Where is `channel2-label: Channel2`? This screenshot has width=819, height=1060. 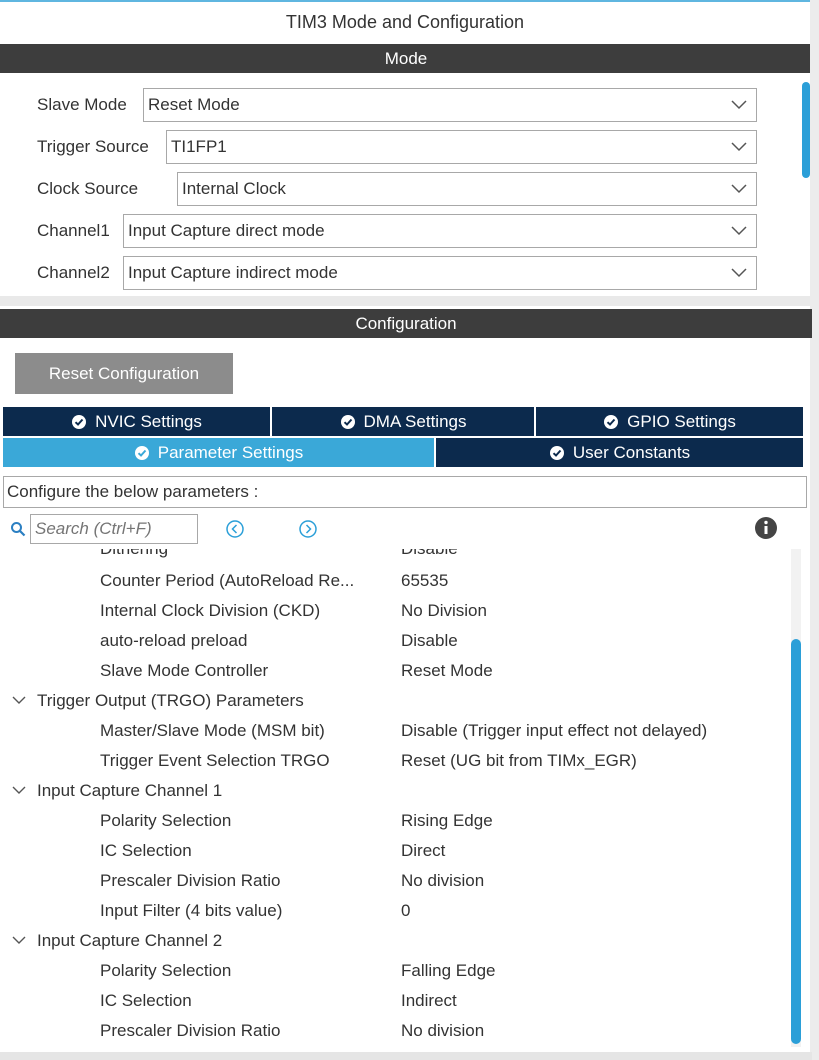
channel2-label: Channel2 is located at coordinates (73, 272).